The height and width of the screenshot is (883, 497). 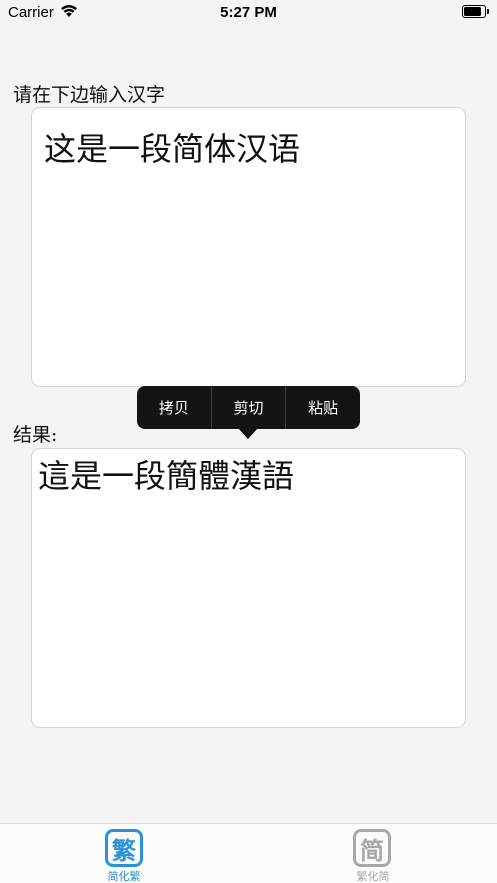 I want to click on clock: 5:27 PM, so click(x=248, y=12).